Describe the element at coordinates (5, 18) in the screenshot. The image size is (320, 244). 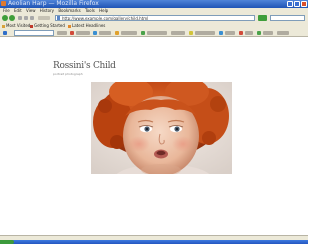
I see `back-button` at that location.